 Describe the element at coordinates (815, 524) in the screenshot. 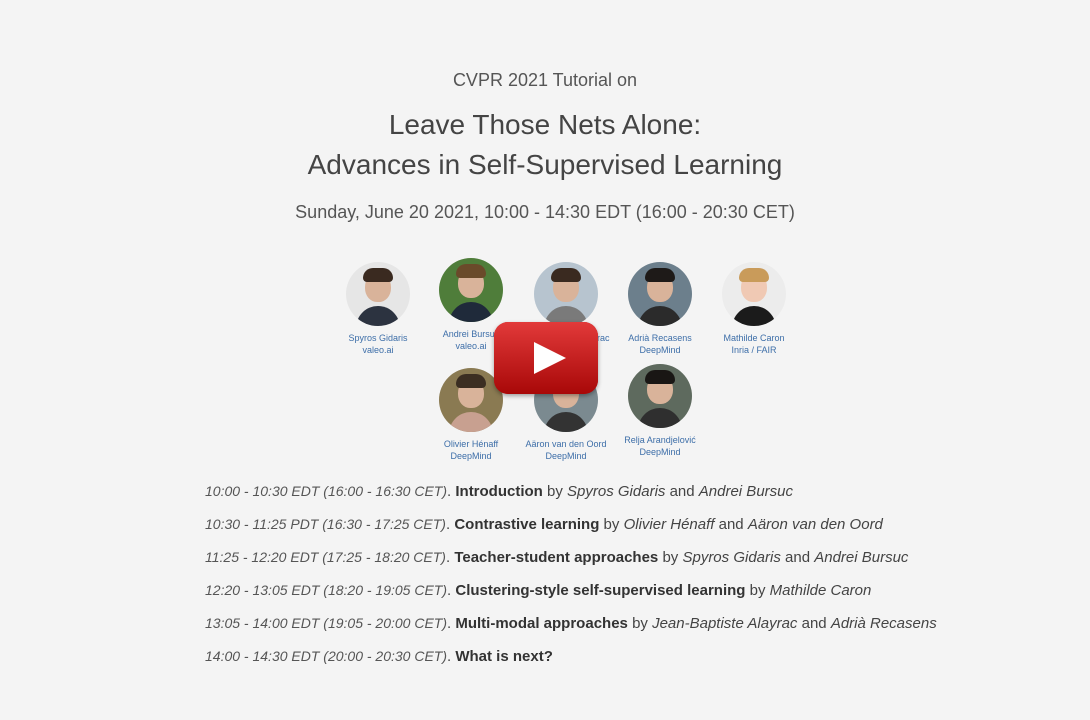

I see `session-speaker: Aäron van den Oord` at that location.